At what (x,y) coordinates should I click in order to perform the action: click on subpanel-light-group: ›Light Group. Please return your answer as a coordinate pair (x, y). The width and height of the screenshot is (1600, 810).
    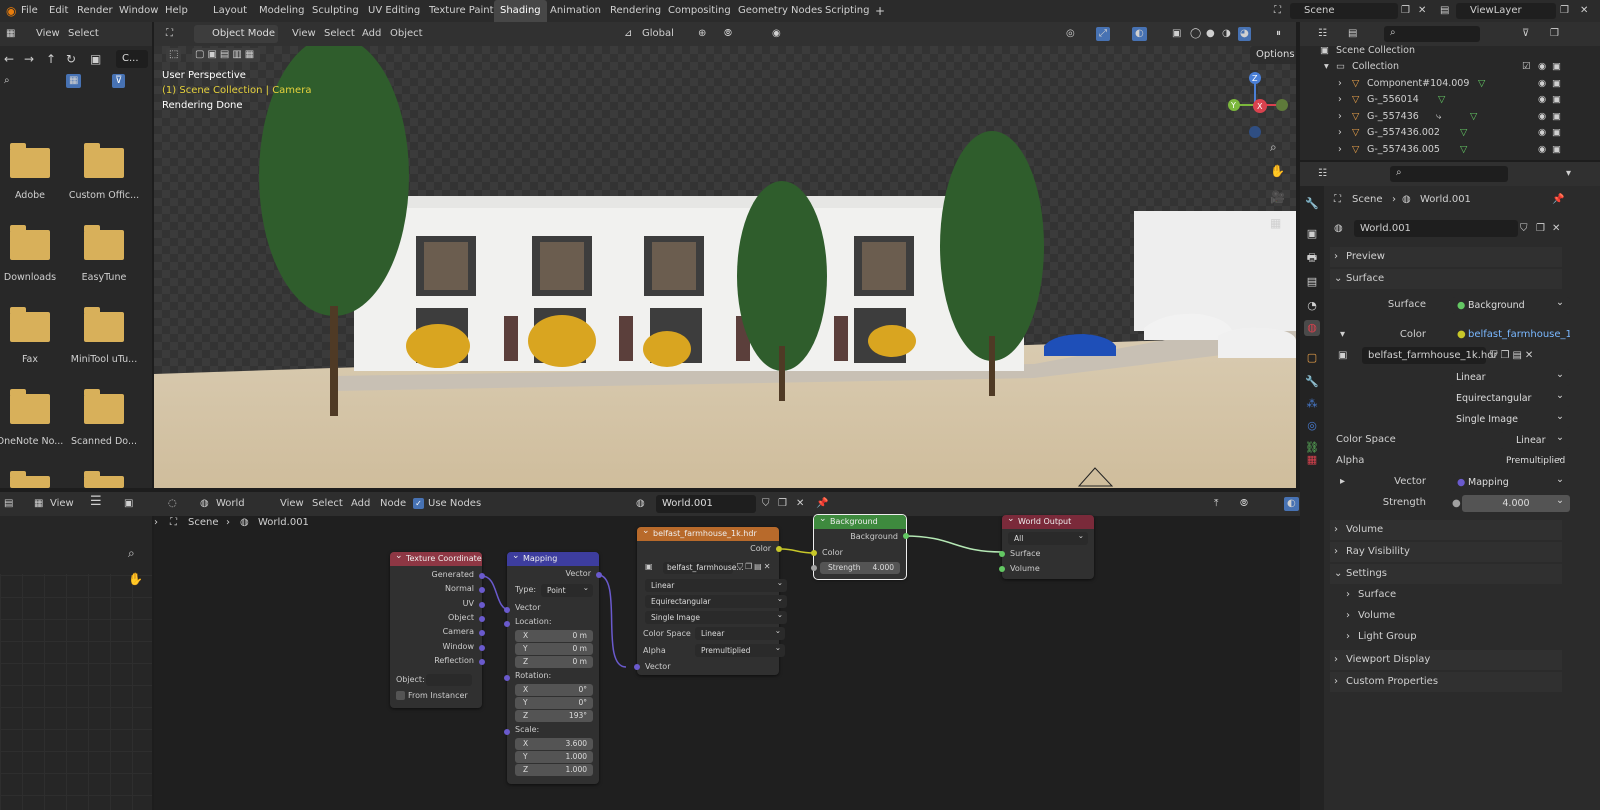
    Looking at the image, I should click on (1446, 637).